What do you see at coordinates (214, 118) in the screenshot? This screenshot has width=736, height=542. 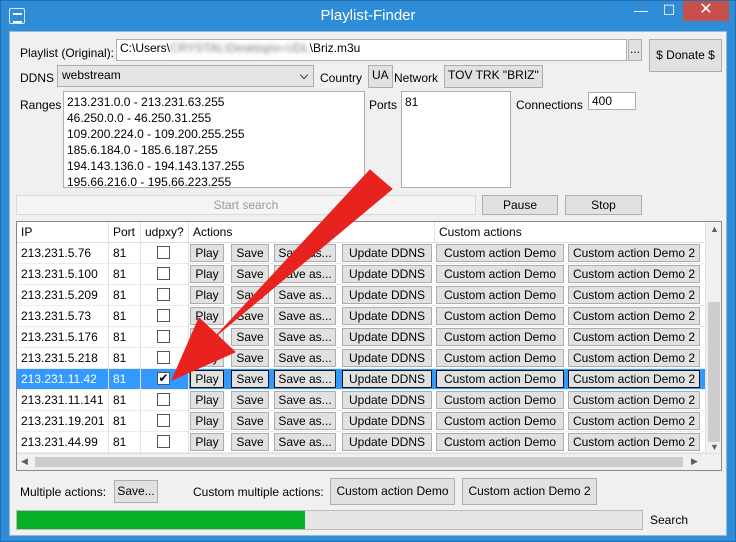 I see `range-item: 46.250.0.0 - 46.250.31.255` at bounding box center [214, 118].